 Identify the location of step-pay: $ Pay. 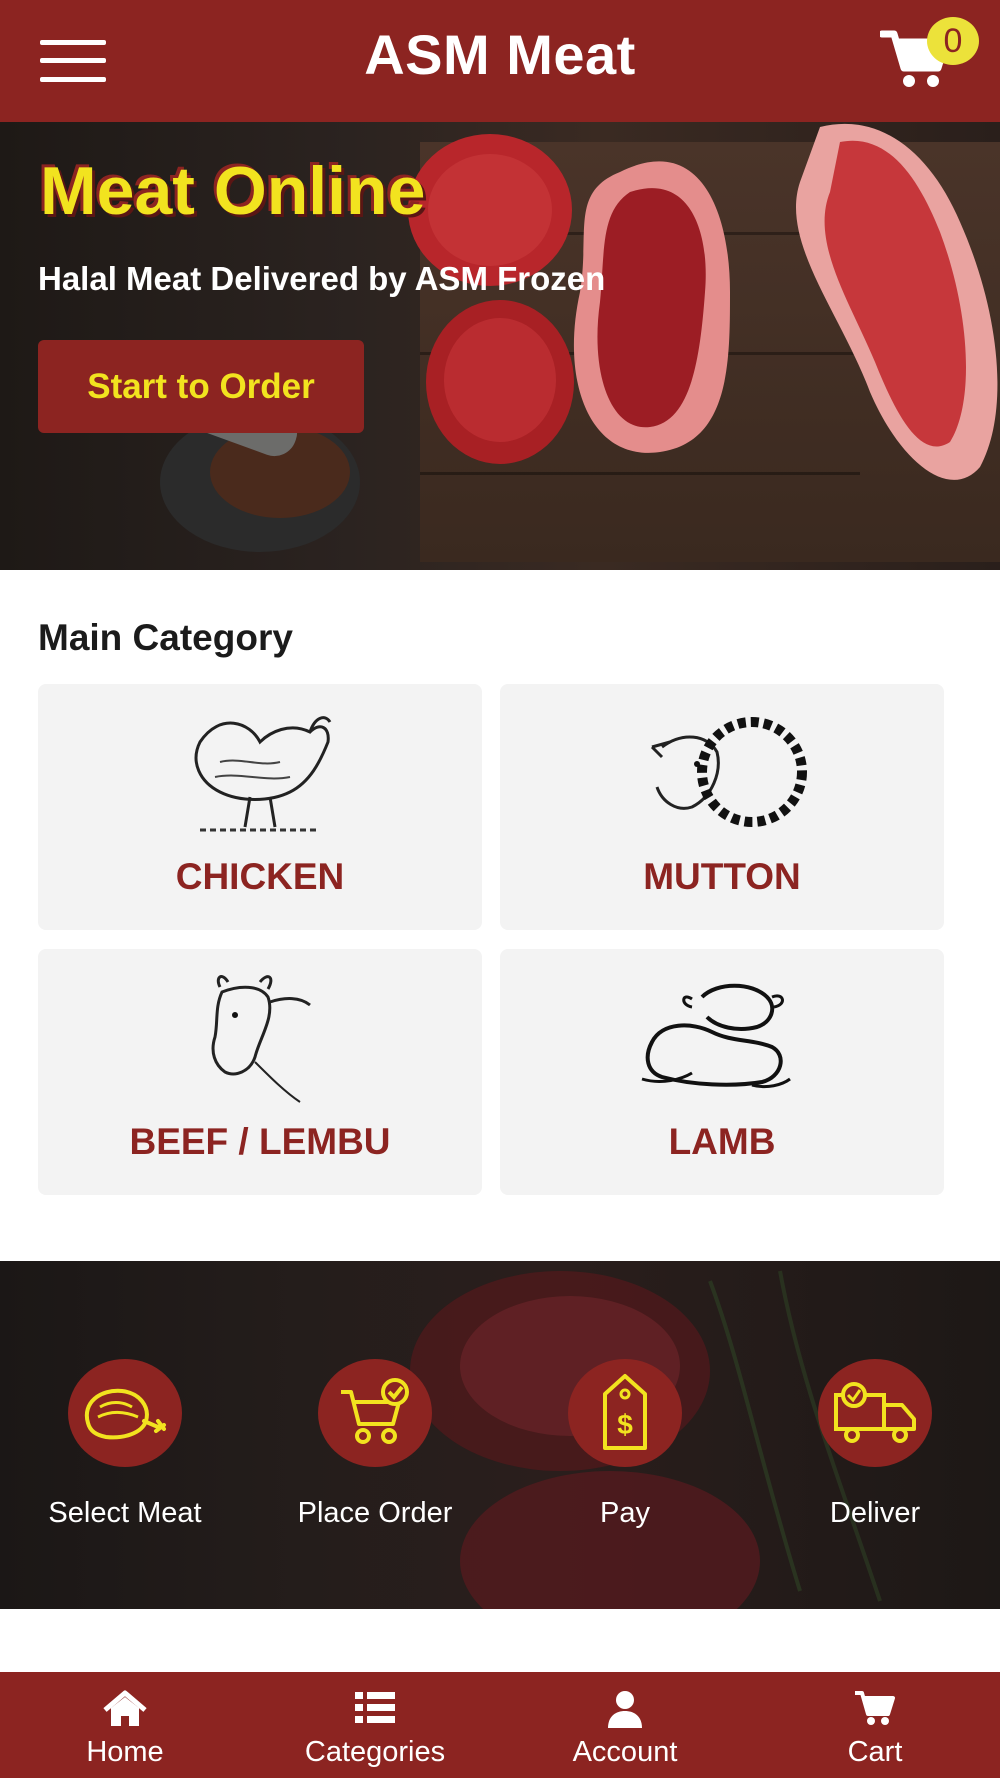
(625, 1444).